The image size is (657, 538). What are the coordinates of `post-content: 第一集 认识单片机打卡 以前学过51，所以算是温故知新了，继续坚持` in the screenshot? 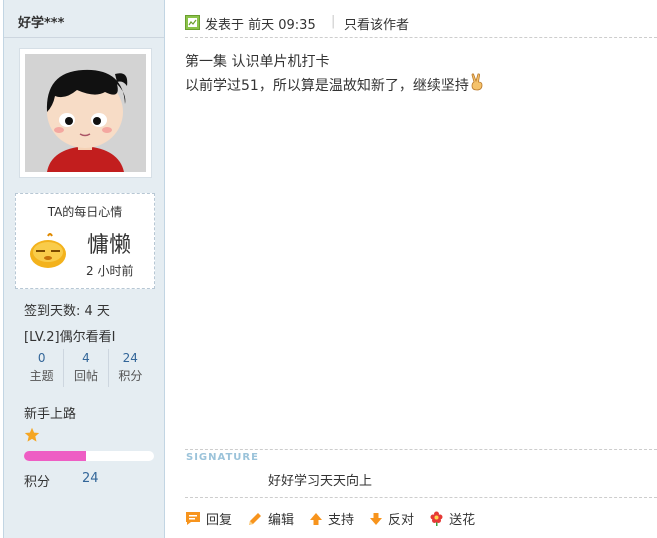 It's located at (335, 74).